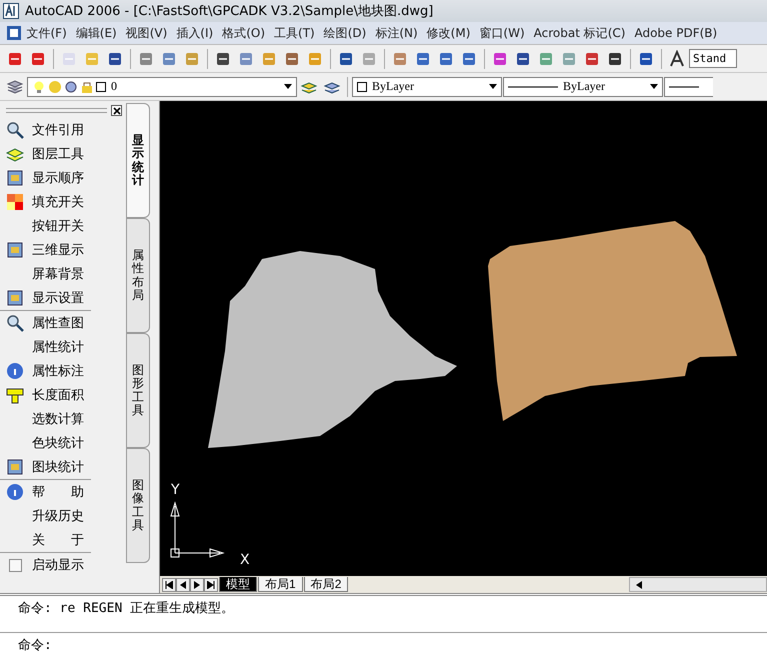 The width and height of the screenshot is (767, 660). I want to click on color-dropdown: ByLayer, so click(427, 86).